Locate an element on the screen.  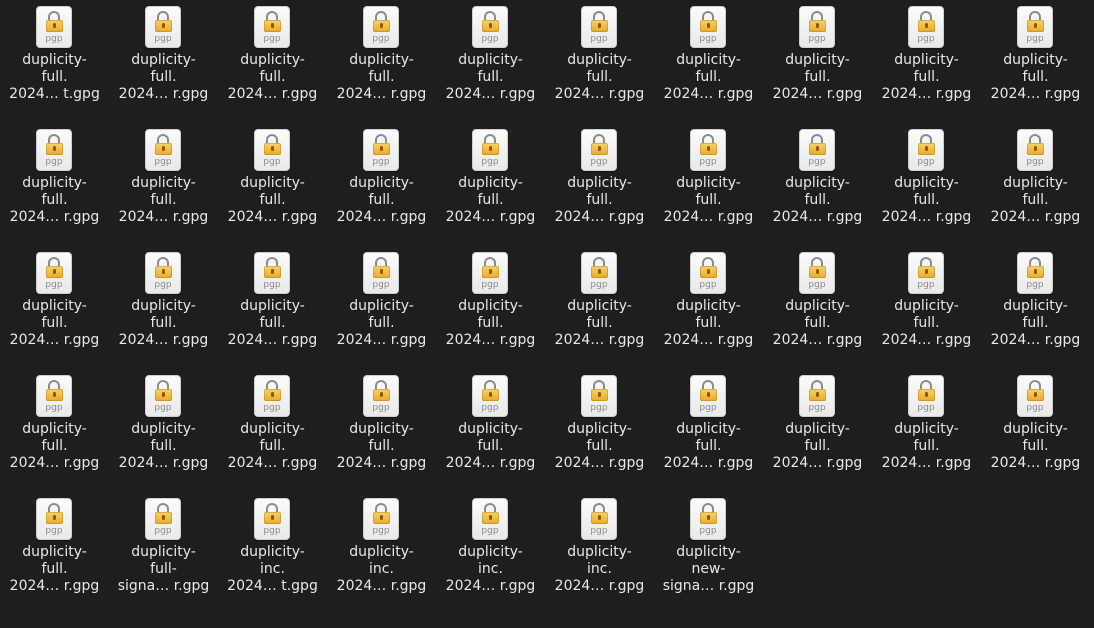
file-name-line: full- is located at coordinates (163, 569).